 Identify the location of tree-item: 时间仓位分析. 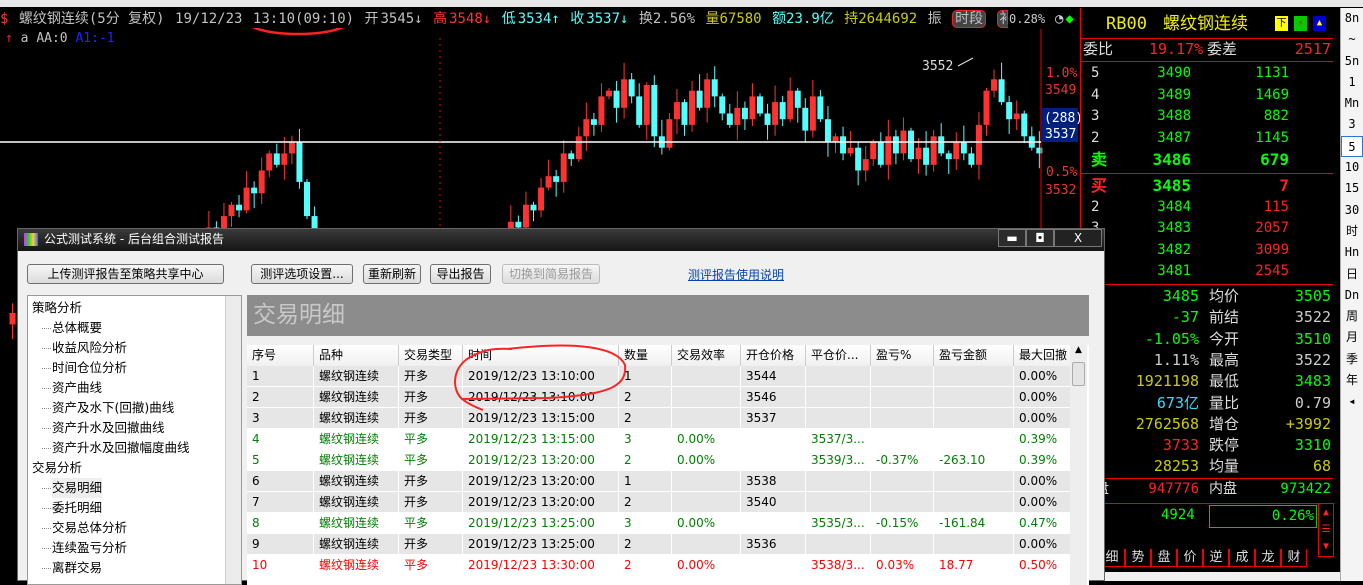
(89, 368).